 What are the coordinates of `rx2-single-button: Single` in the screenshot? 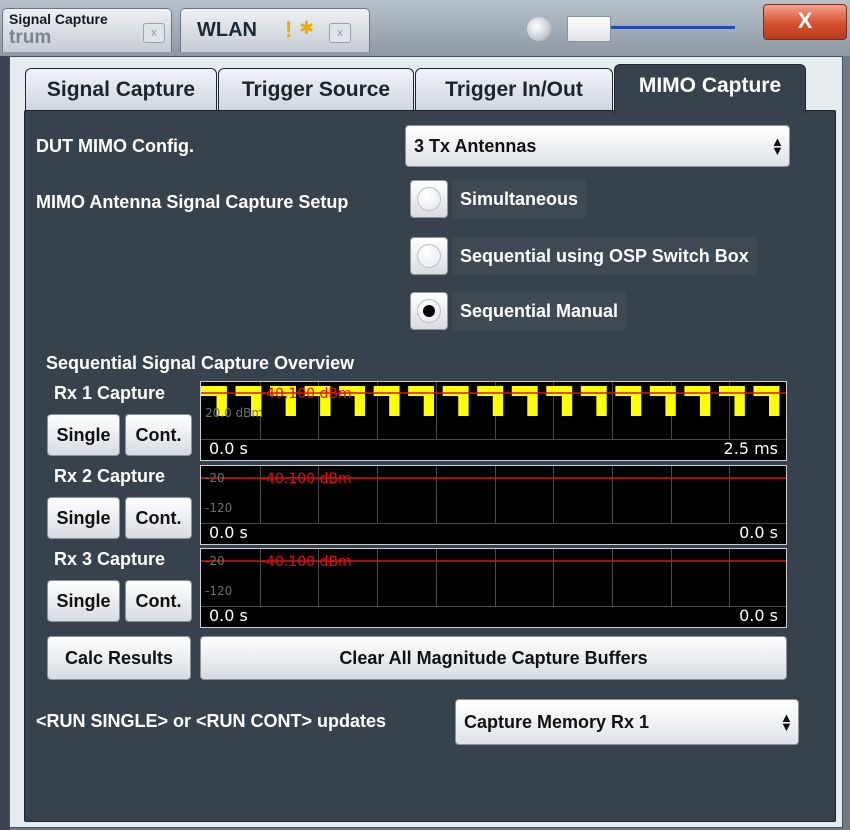 It's located at (83, 518).